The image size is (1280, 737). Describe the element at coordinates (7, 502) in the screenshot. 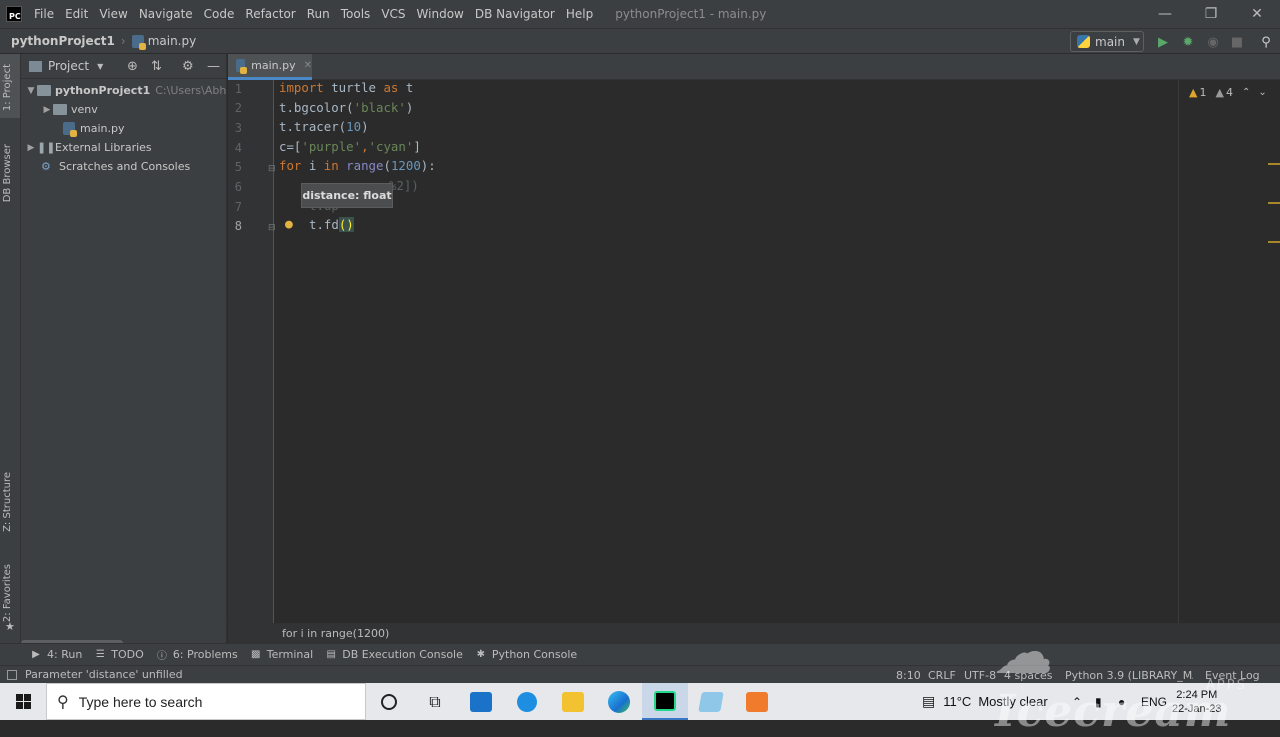

I see `tab-structure: Z: Structure` at that location.